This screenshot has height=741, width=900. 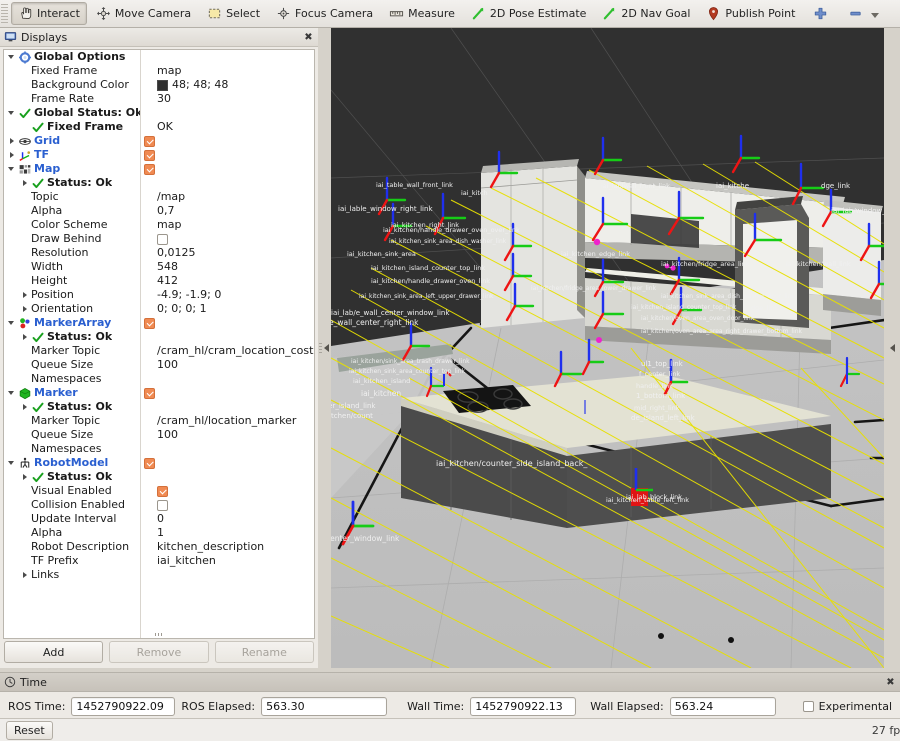 What do you see at coordinates (233, 211) in the screenshot?
I see `display-row-value: 0,7` at bounding box center [233, 211].